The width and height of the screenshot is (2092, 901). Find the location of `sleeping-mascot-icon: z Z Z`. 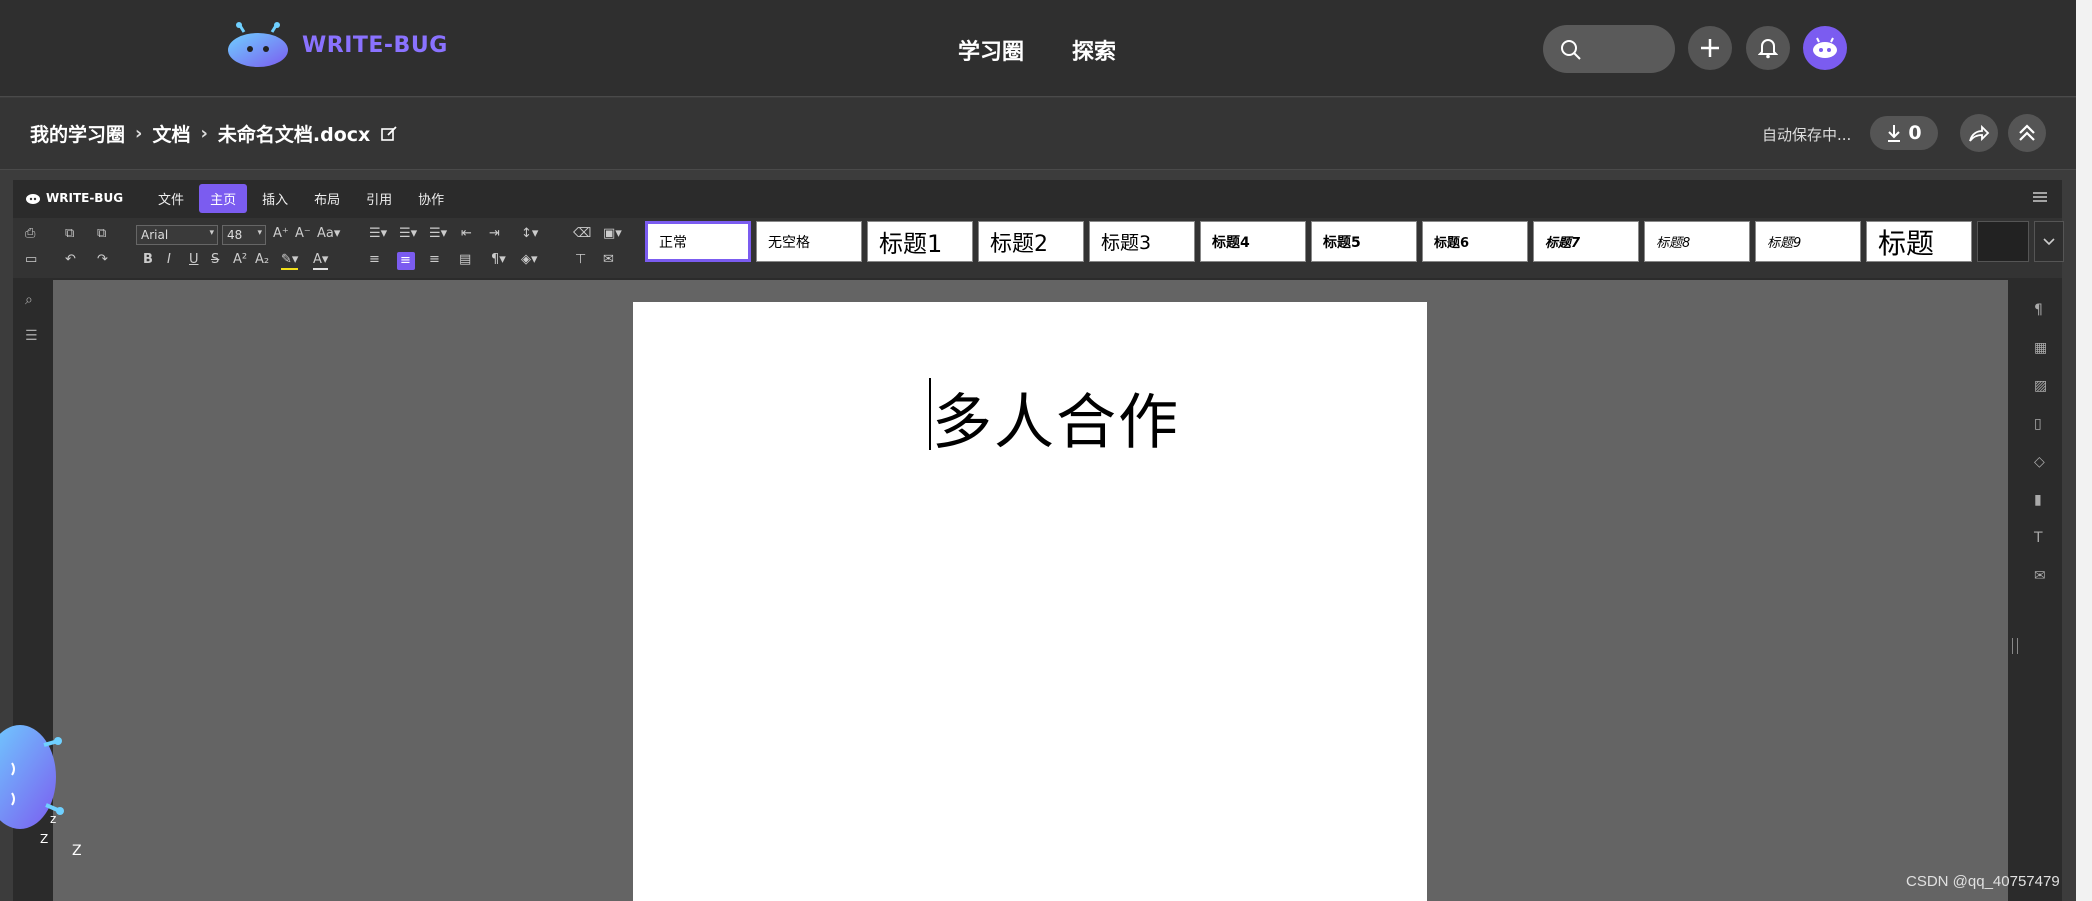

sleeping-mascot-icon: z Z Z is located at coordinates (45, 790).